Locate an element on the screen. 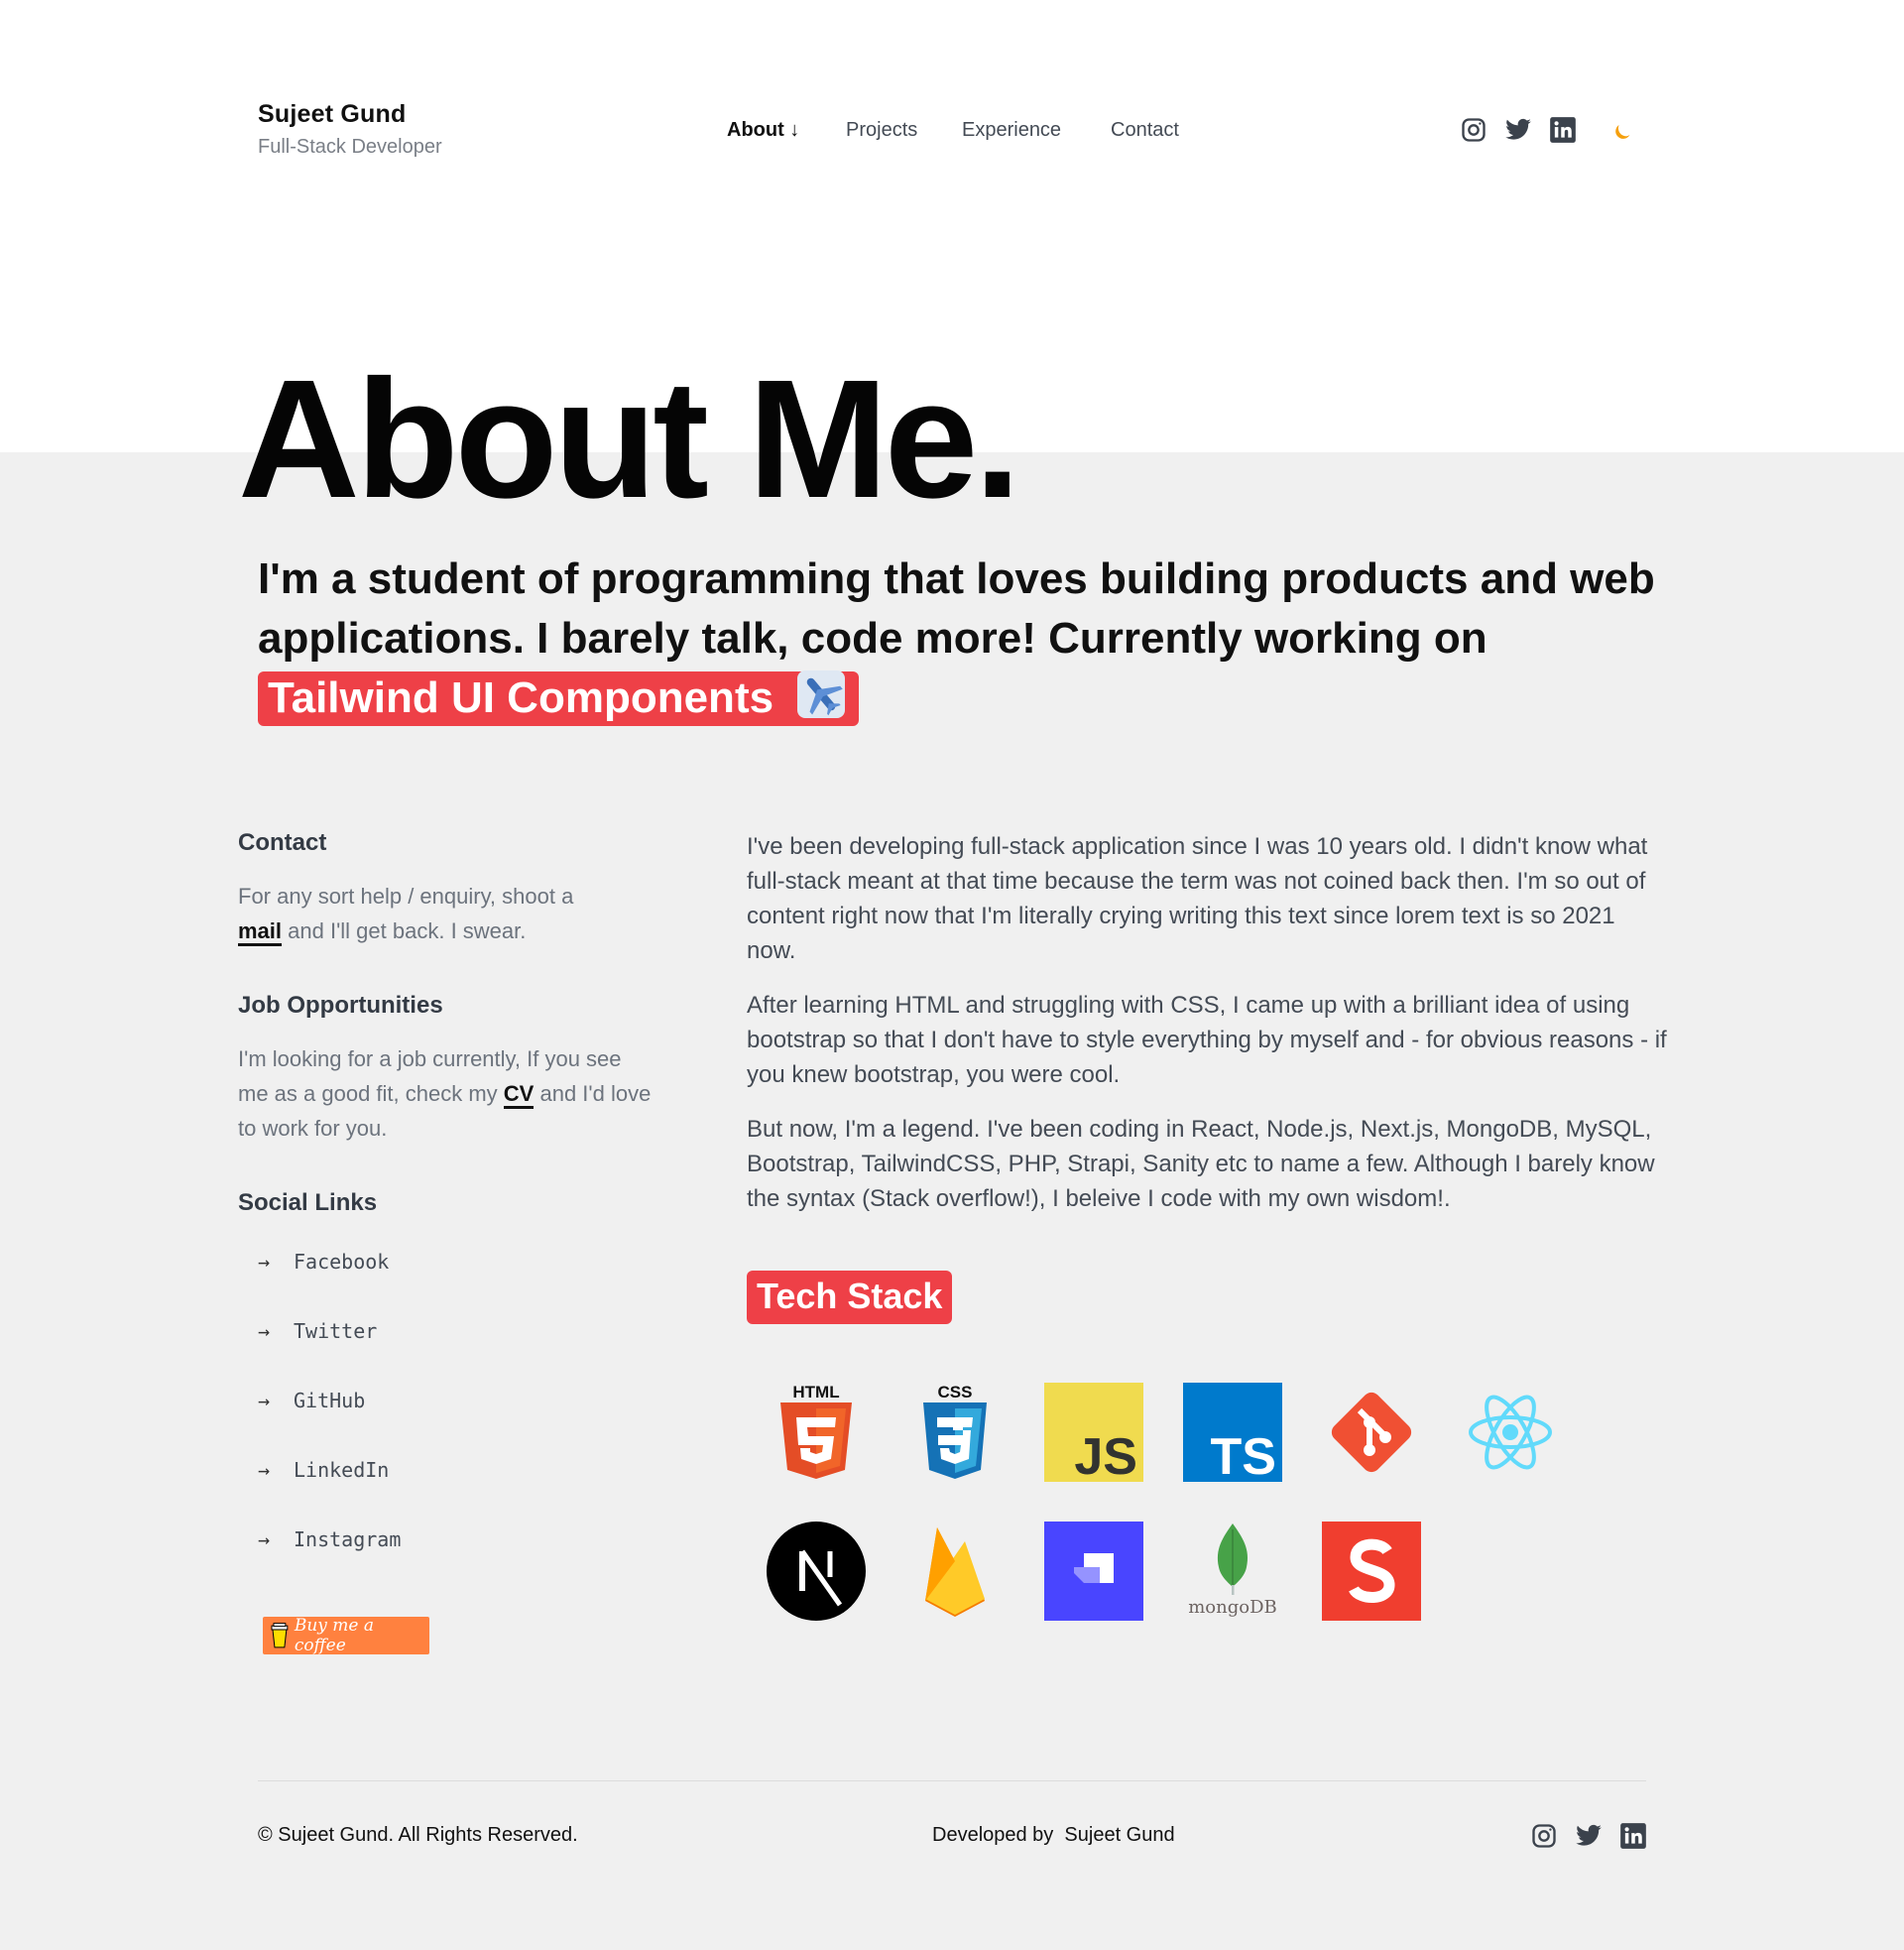 This screenshot has width=1904, height=1950. brand: Sujeet Gund Full-Stack Developer is located at coordinates (350, 130).